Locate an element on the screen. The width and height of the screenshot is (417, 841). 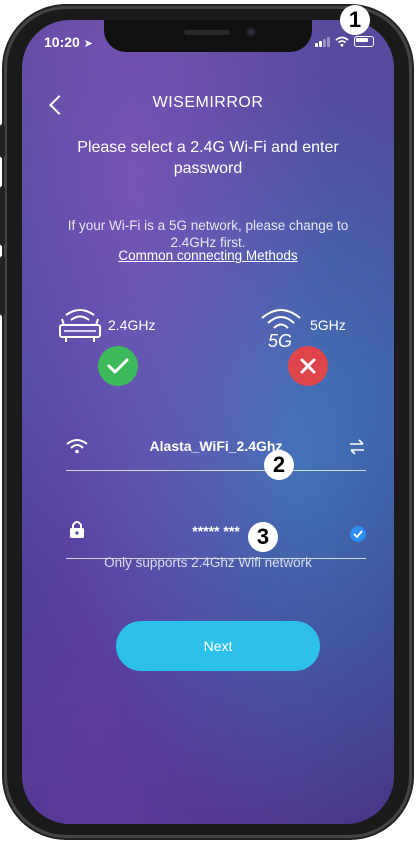
volume-down-button is located at coordinates (2, 286).